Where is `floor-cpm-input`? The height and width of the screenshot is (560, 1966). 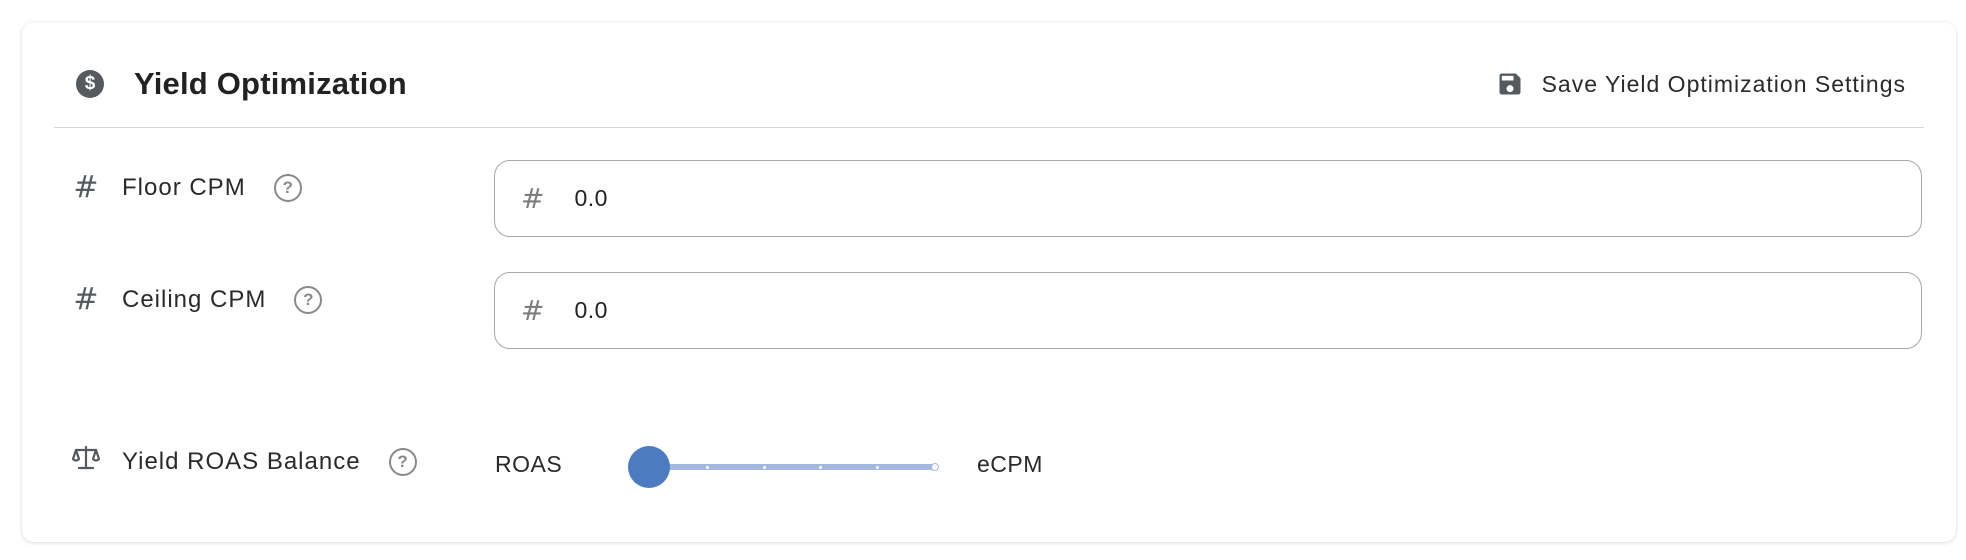
floor-cpm-input is located at coordinates (1224, 198).